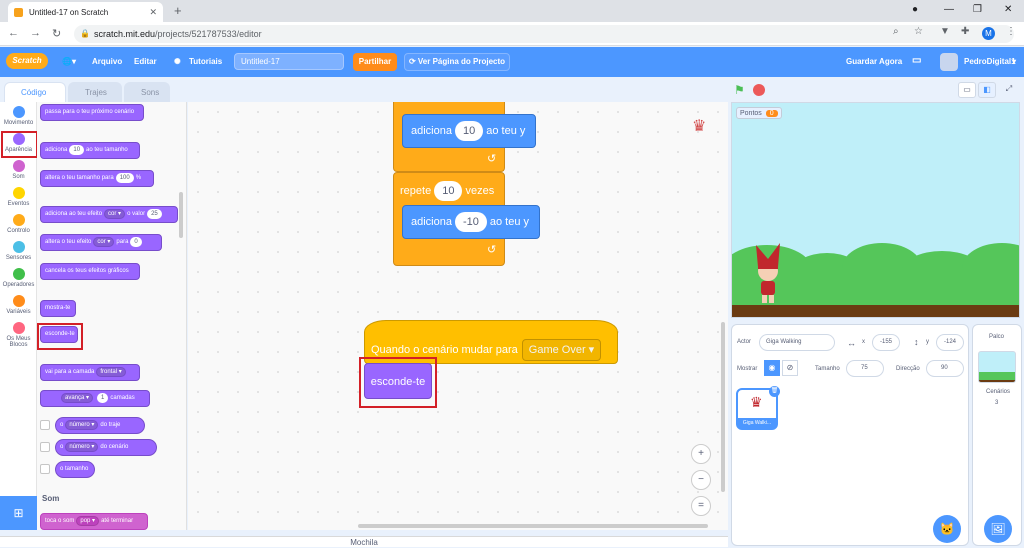  Describe the element at coordinates (1008, 9) in the screenshot. I see `close-window-icon: ✕` at that location.